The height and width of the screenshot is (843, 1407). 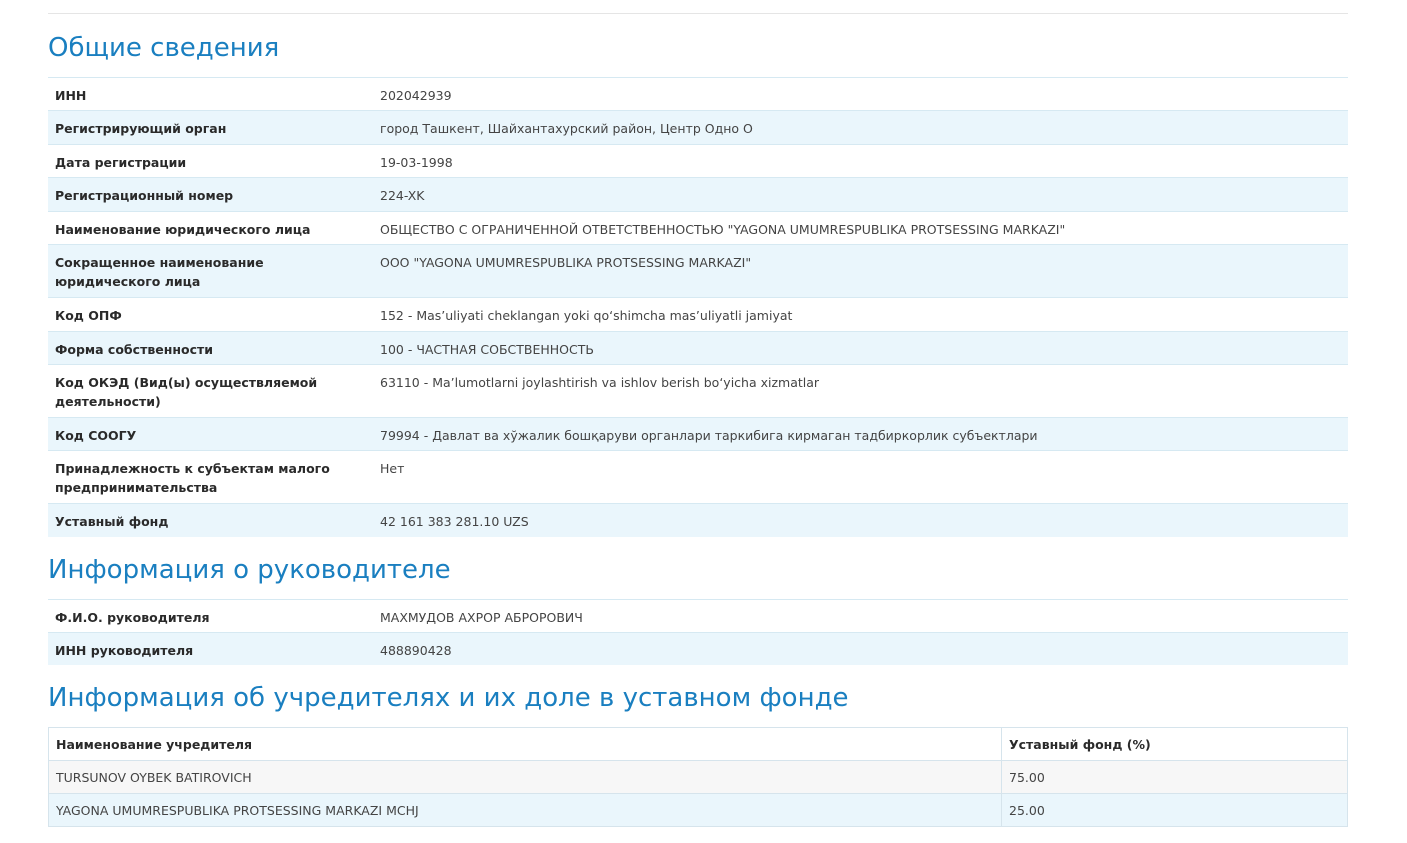 I want to click on table-row: Дата регистрации 19-03-1998, so click(x=698, y=161).